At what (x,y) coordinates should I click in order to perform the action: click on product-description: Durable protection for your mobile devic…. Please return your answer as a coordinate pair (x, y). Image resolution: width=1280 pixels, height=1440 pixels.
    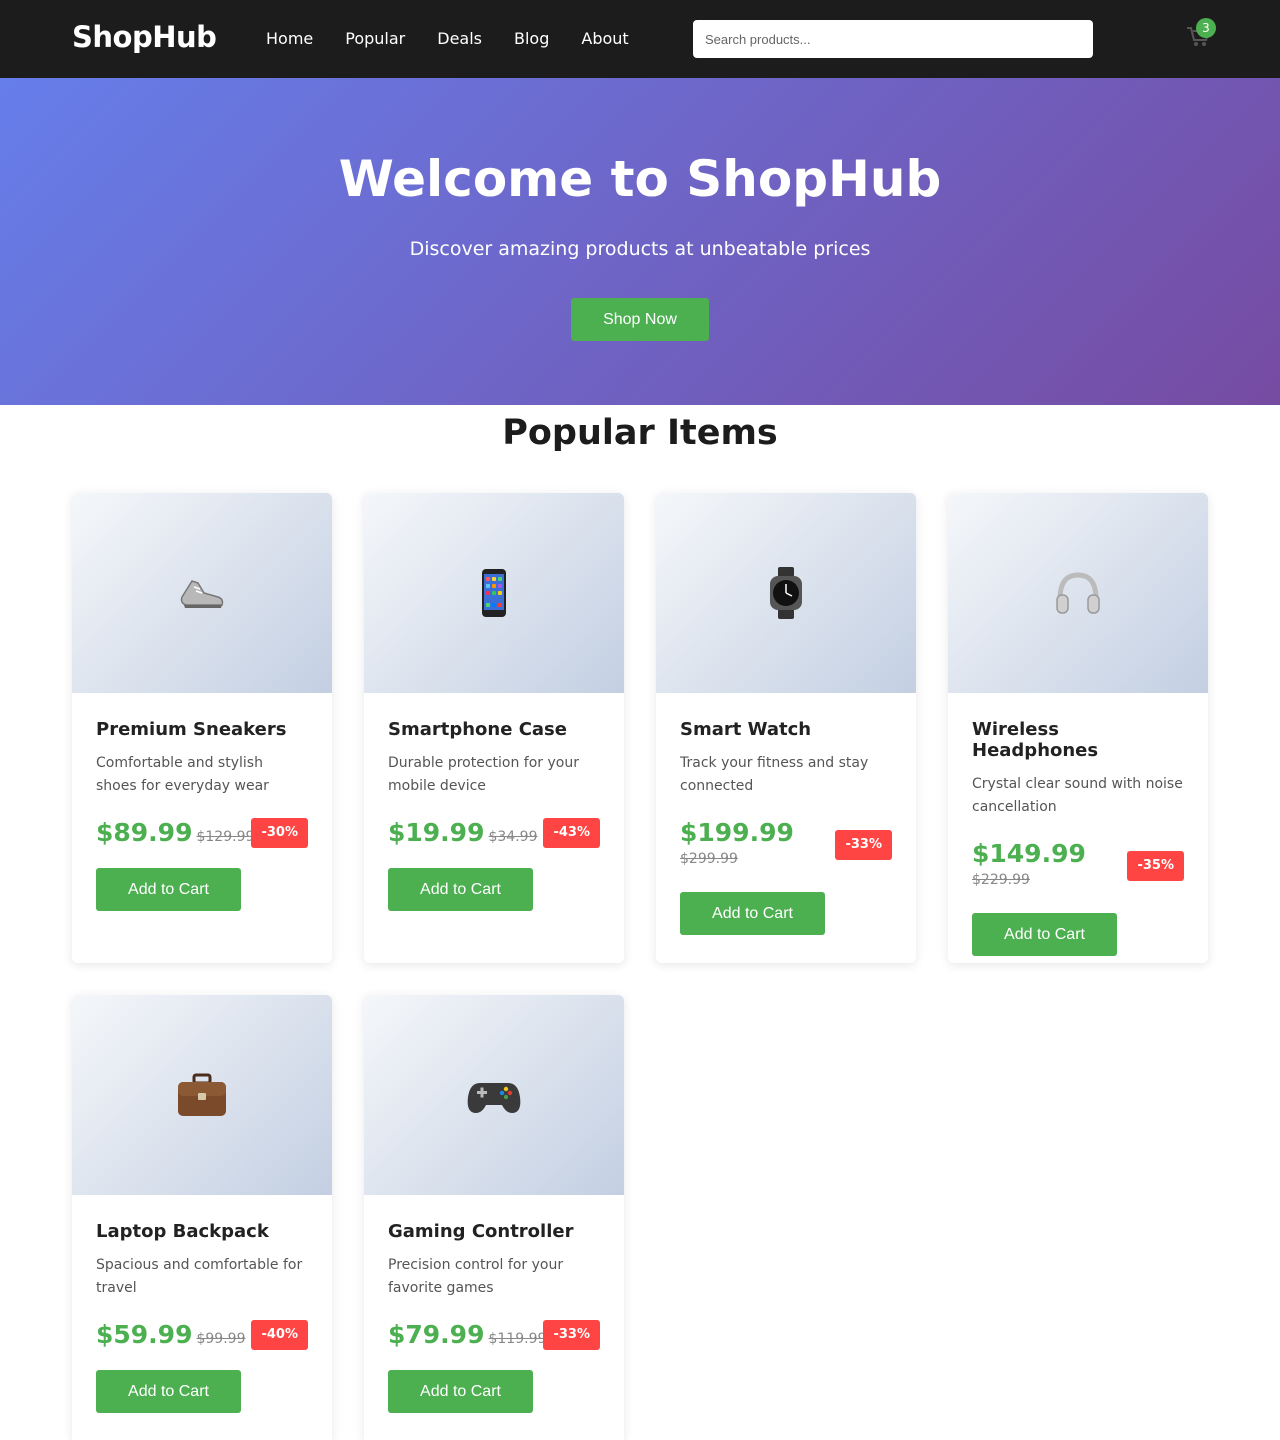
    Looking at the image, I should click on (483, 774).